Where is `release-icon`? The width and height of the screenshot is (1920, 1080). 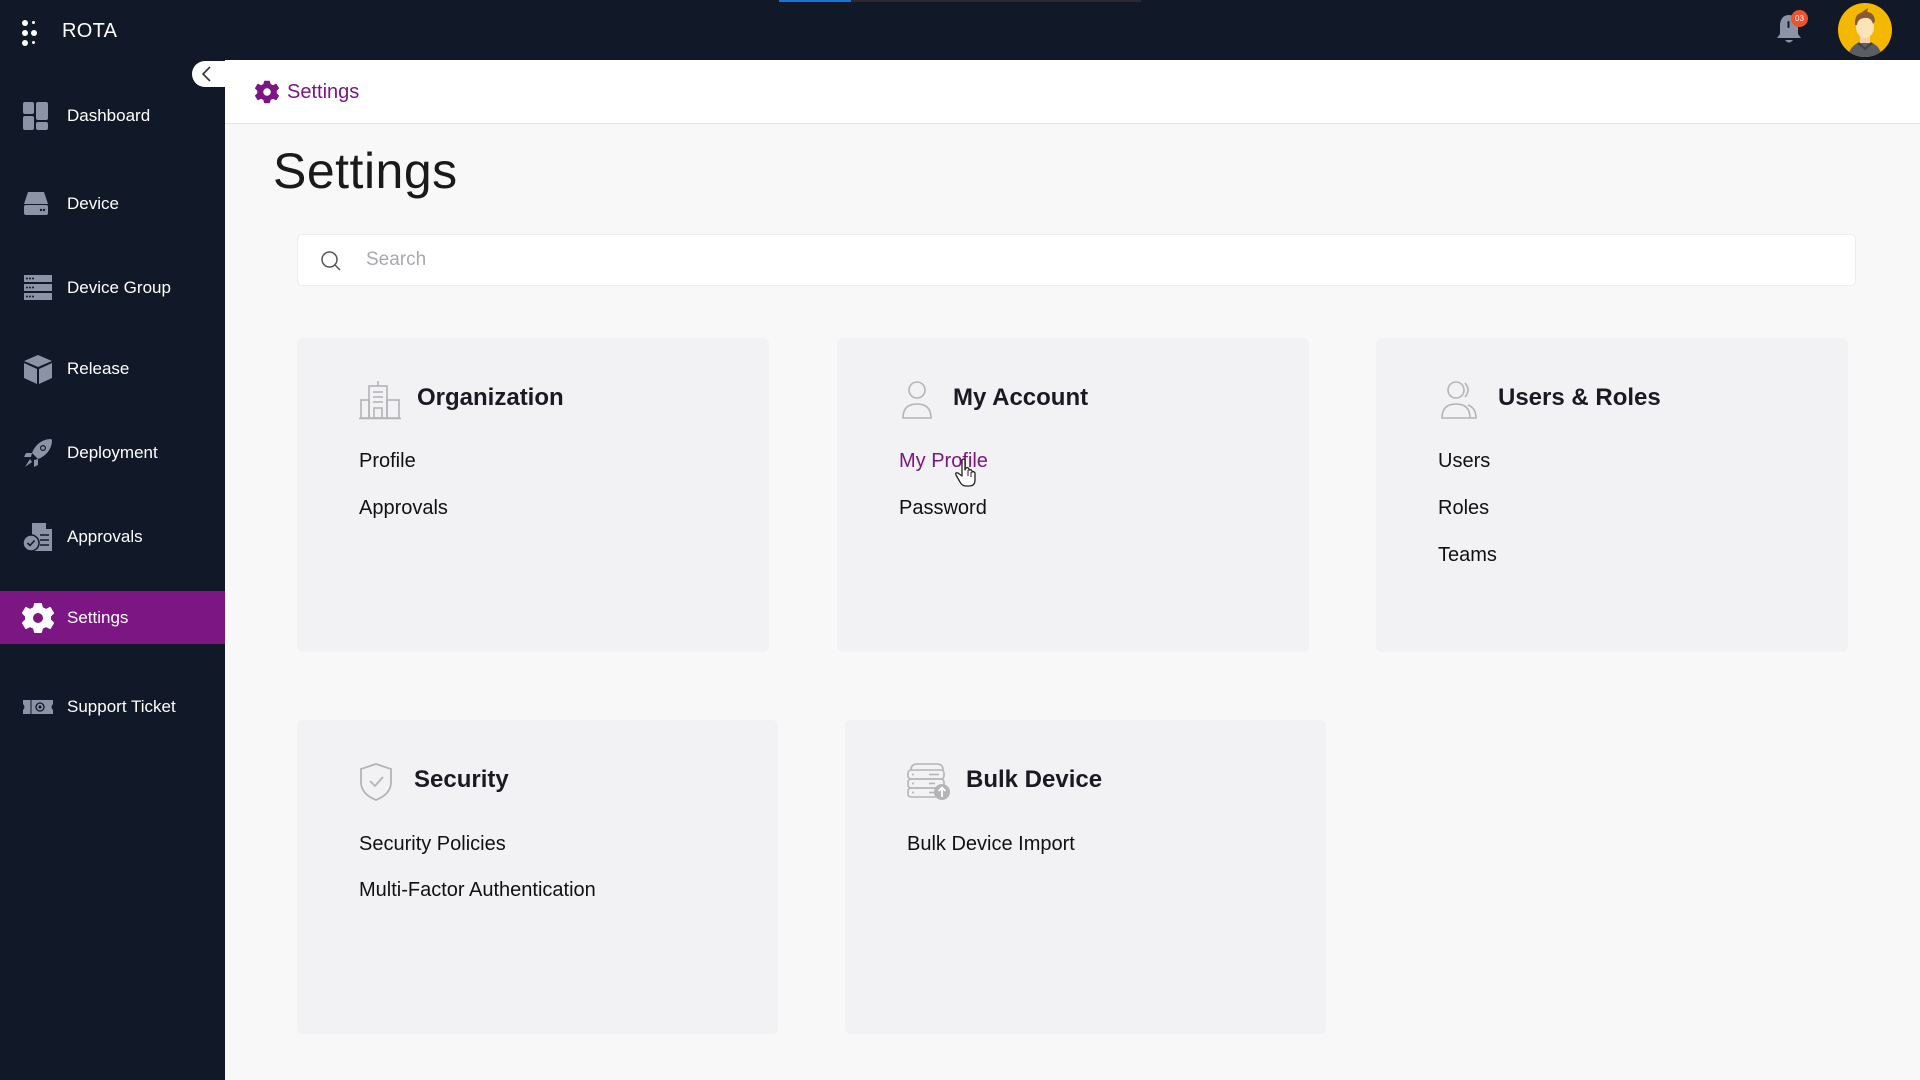
release-icon is located at coordinates (38, 369).